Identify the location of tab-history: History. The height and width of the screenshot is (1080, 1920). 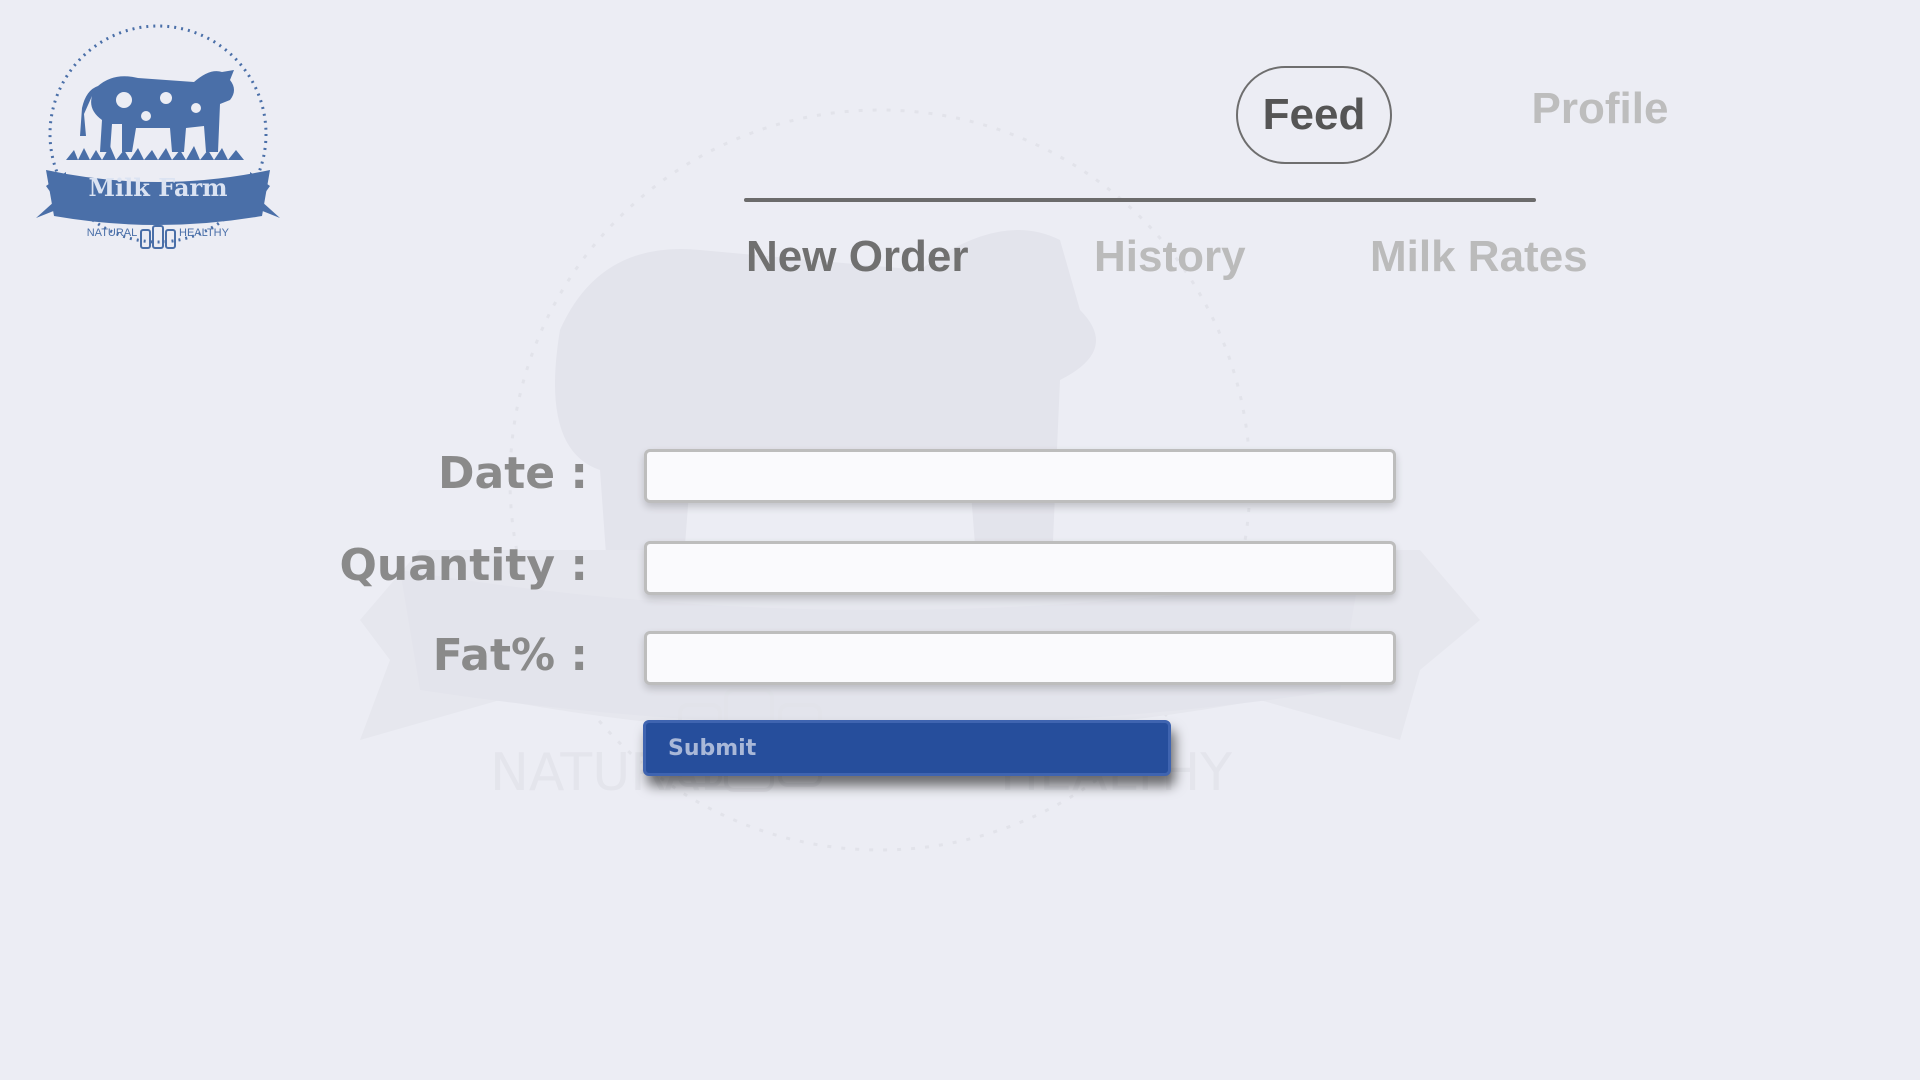
(1170, 257).